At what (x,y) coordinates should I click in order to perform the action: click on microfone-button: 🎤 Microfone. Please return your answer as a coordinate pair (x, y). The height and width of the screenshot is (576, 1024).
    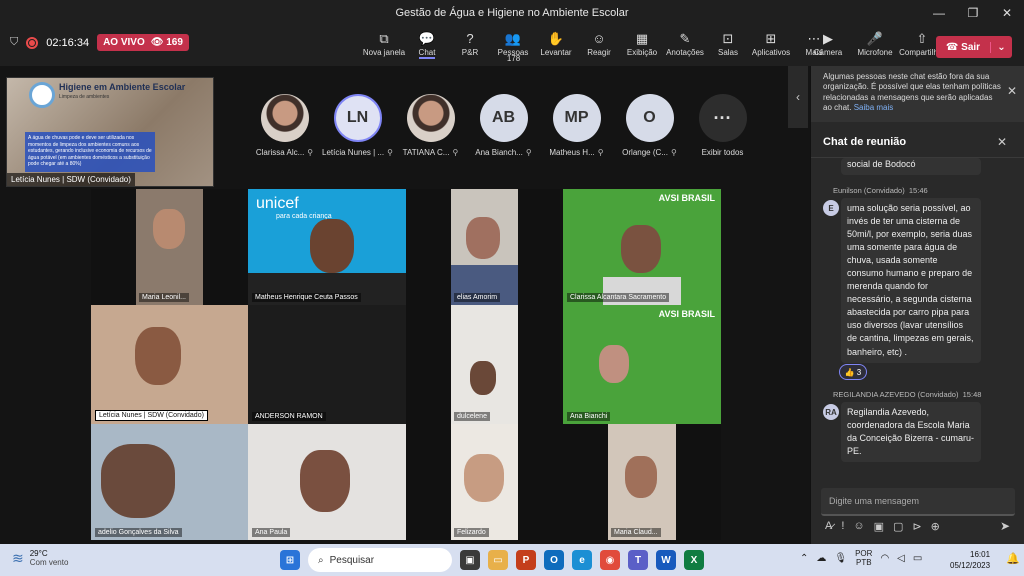
    Looking at the image, I should click on (875, 43).